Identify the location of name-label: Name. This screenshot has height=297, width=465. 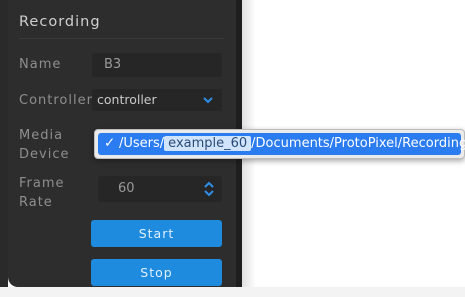
(40, 64).